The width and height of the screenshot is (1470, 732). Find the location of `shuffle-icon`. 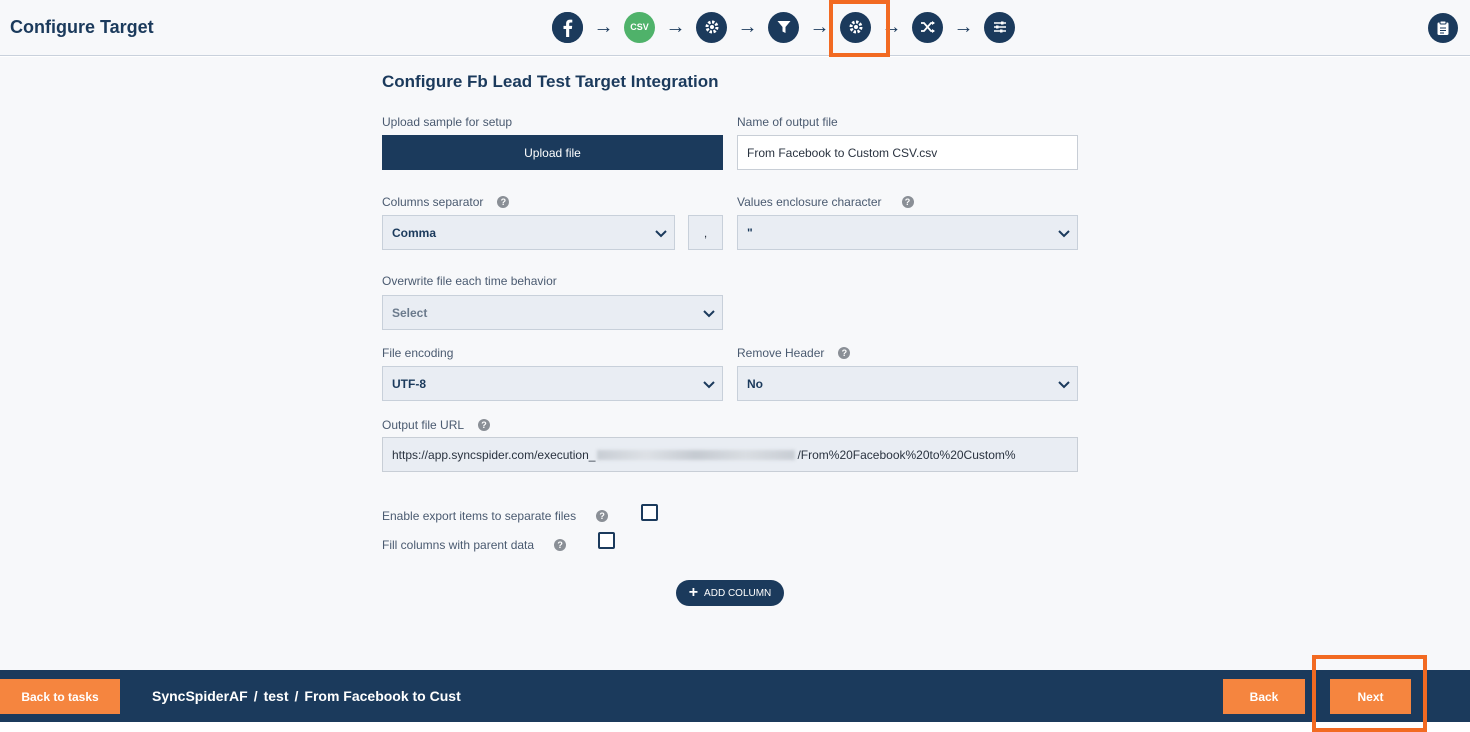

shuffle-icon is located at coordinates (927, 27).